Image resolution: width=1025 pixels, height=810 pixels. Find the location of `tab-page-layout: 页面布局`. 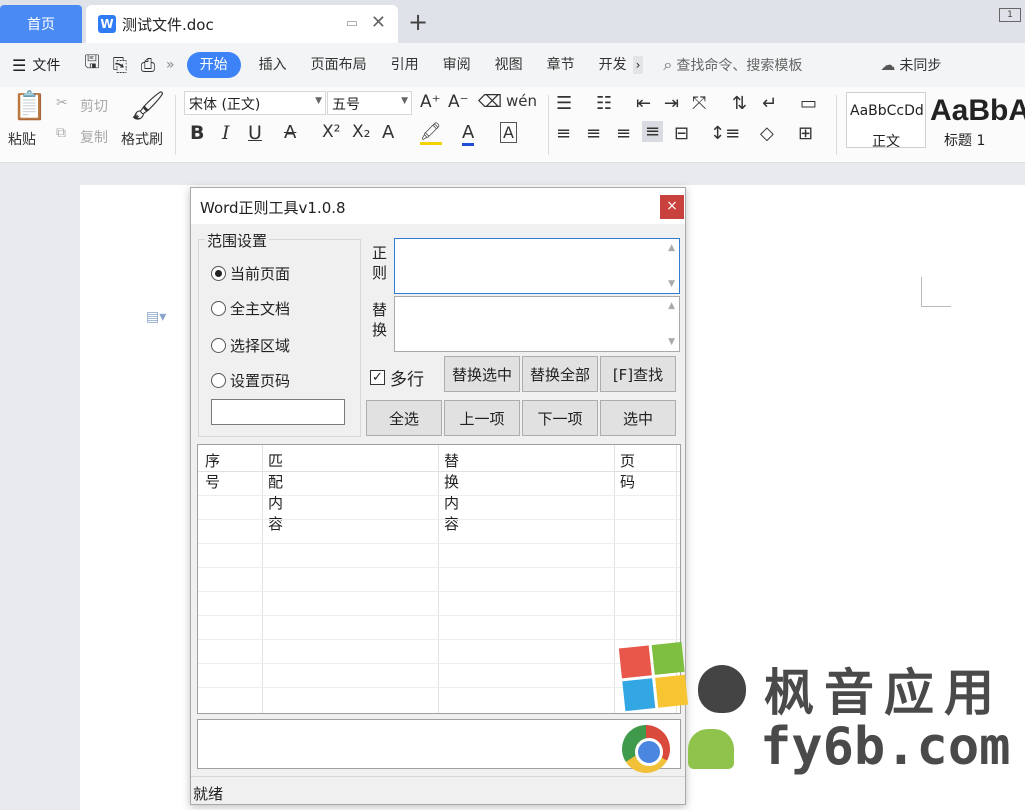

tab-page-layout: 页面布局 is located at coordinates (339, 65).